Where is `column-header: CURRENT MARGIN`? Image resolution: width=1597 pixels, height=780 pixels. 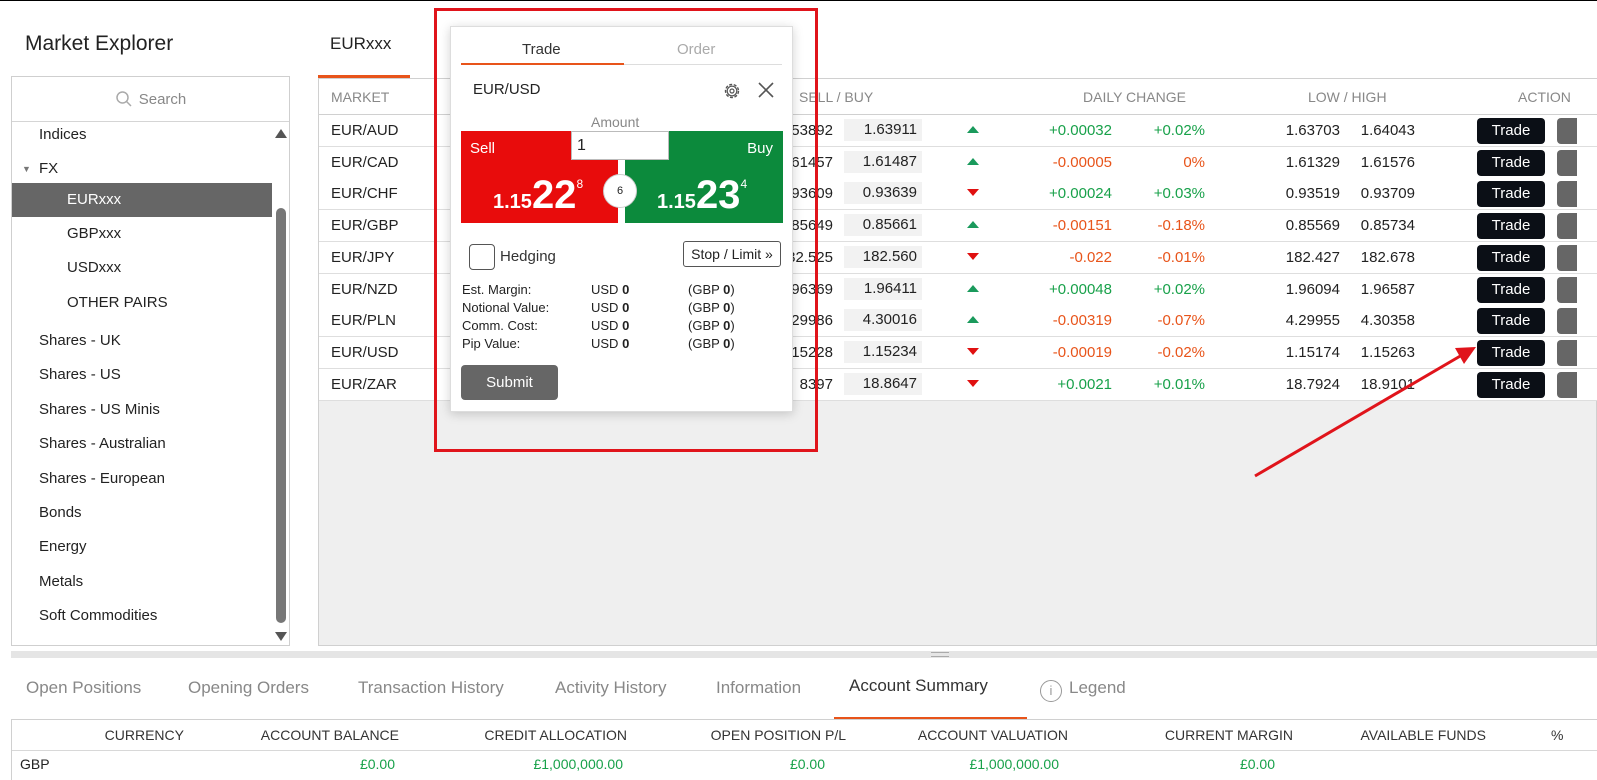 column-header: CURRENT MARGIN is located at coordinates (1229, 735).